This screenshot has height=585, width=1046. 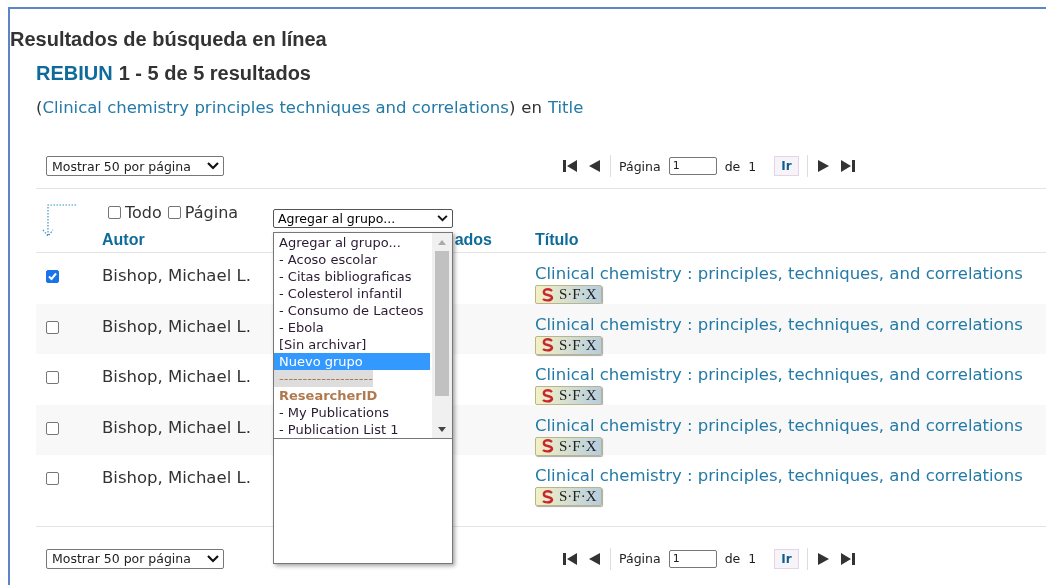 I want to click on page-heading: Resultados de búsqueda en línea, so click(x=169, y=39).